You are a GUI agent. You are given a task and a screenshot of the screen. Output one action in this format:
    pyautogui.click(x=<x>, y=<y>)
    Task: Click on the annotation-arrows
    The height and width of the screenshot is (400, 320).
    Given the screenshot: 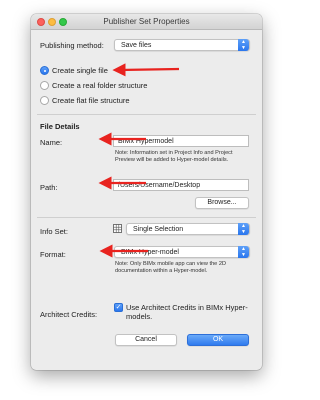 What is the action you would take?
    pyautogui.click(x=139, y=160)
    